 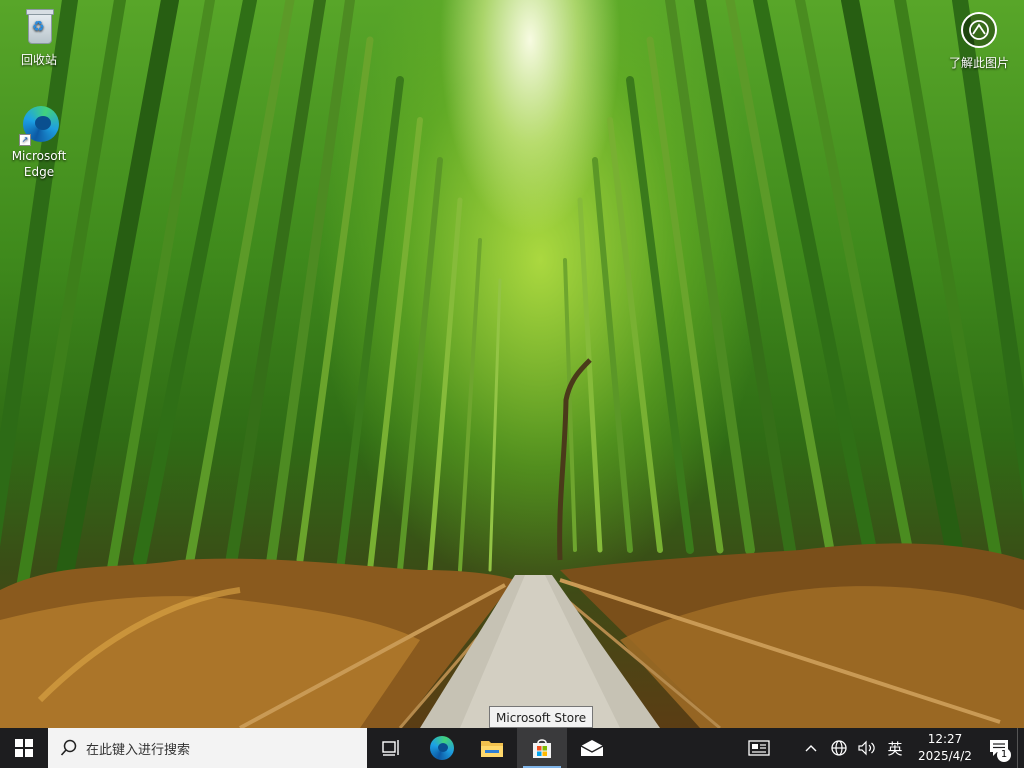 What do you see at coordinates (39, 172) in the screenshot?
I see `desktop-icon-label-line2: Edge` at bounding box center [39, 172].